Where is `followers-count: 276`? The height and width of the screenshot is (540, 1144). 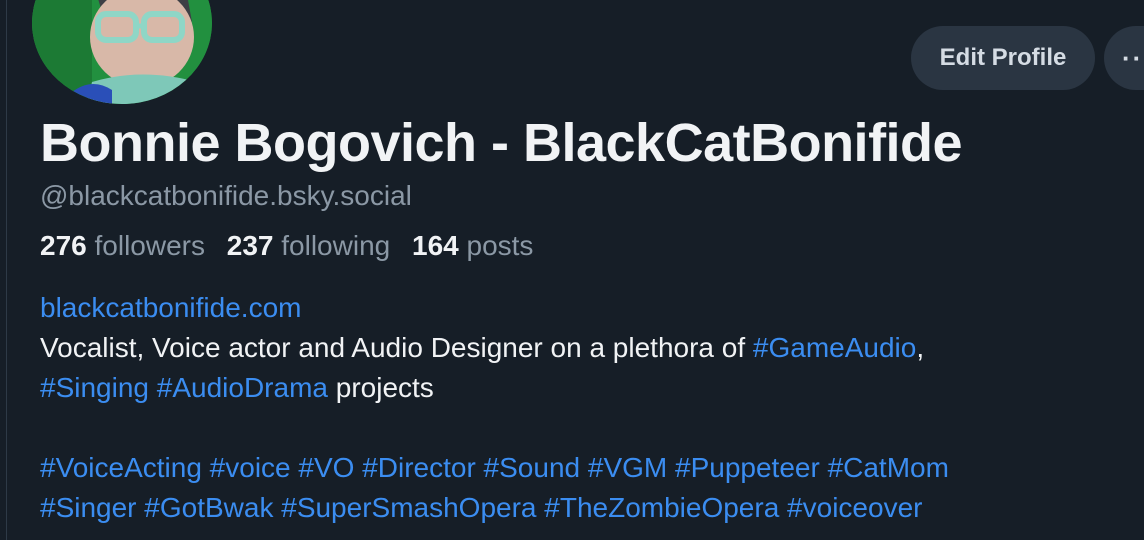 followers-count: 276 is located at coordinates (63, 245).